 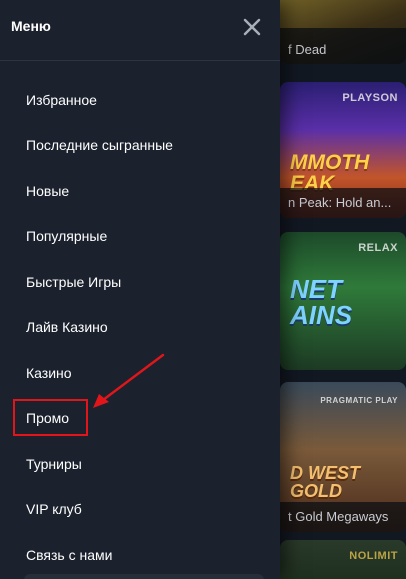 I want to click on menu-item-favorites: Избранное, so click(x=140, y=100).